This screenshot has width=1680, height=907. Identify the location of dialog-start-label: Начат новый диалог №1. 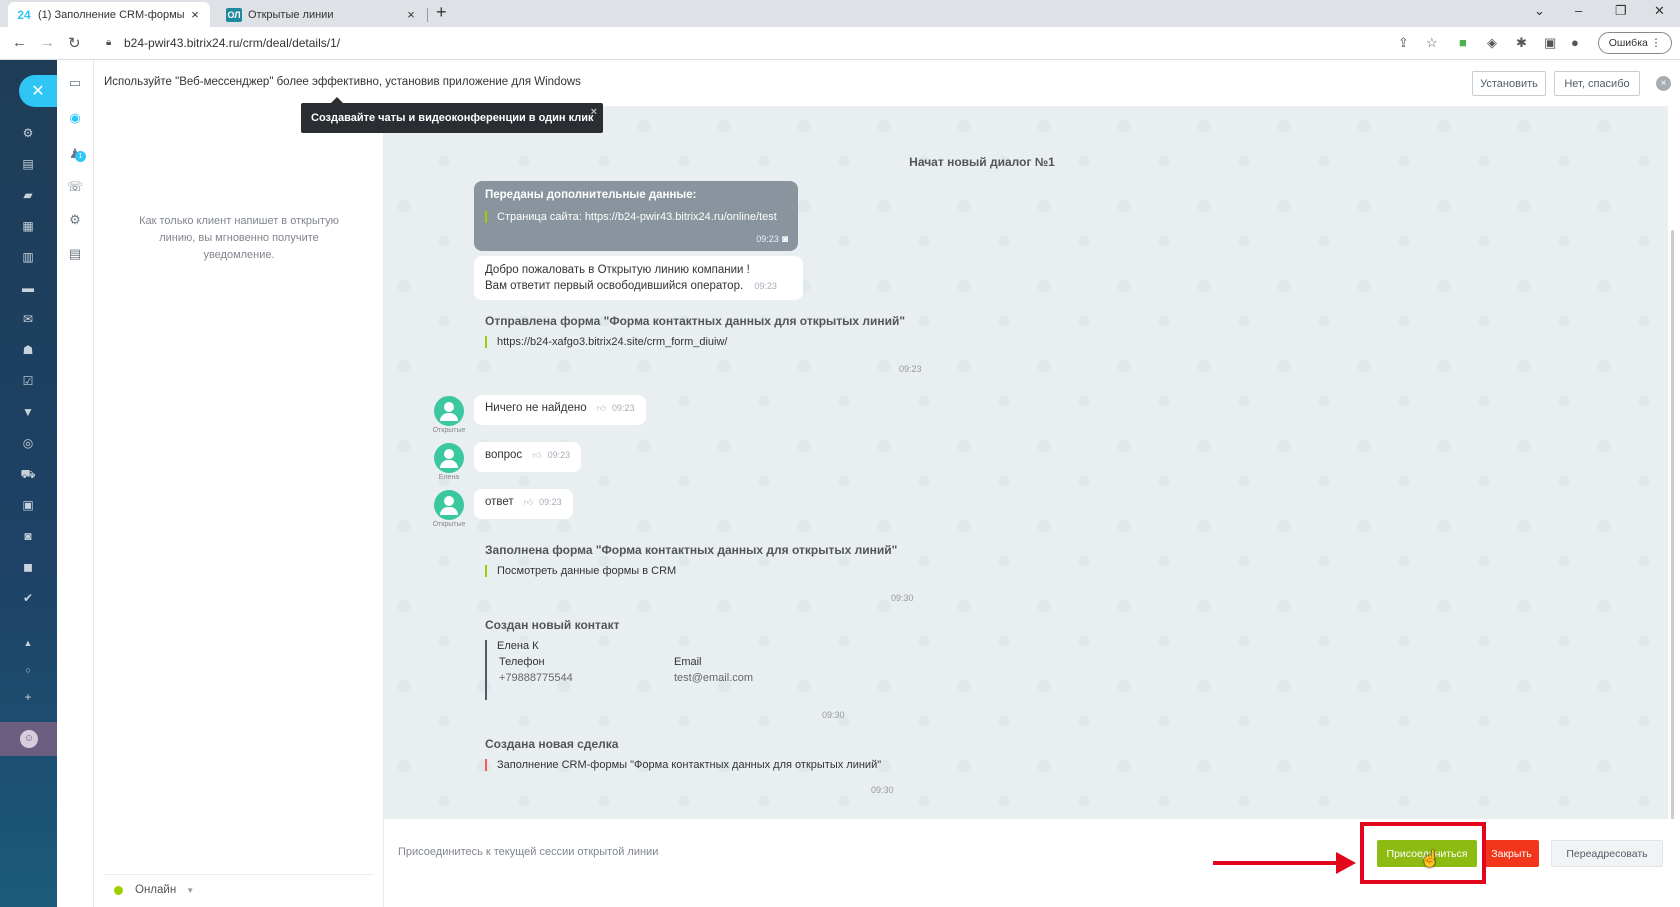
(982, 162).